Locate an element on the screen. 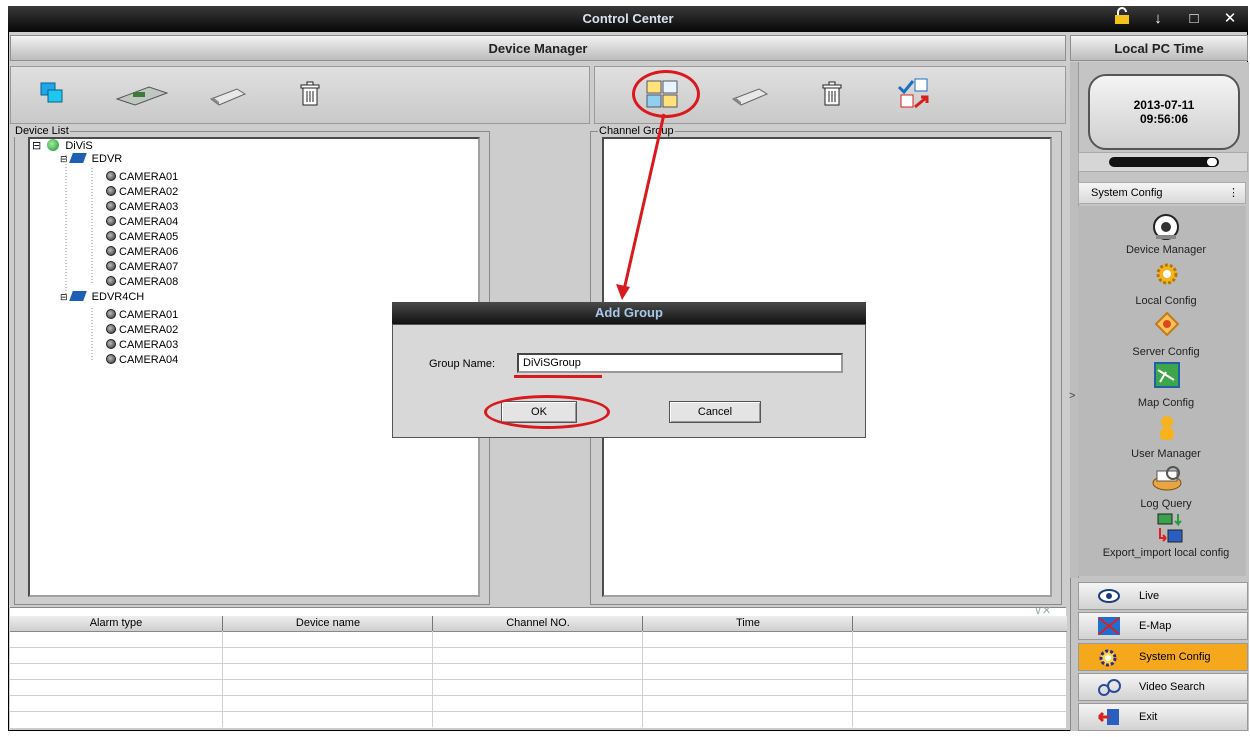 This screenshot has width=1250, height=737. sidebar-item-label: Device Manager is located at coordinates (1166, 250).